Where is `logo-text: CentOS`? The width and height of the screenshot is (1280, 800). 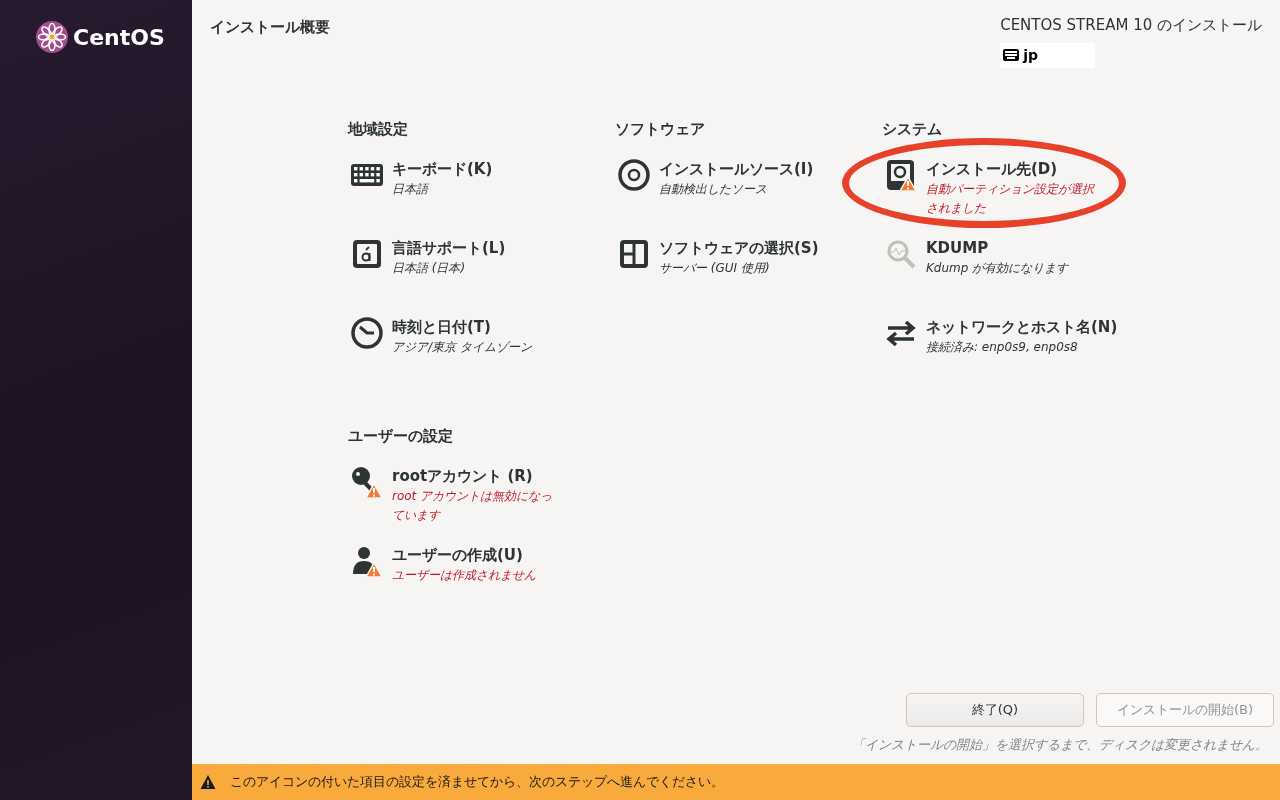 logo-text: CentOS is located at coordinates (119, 37).